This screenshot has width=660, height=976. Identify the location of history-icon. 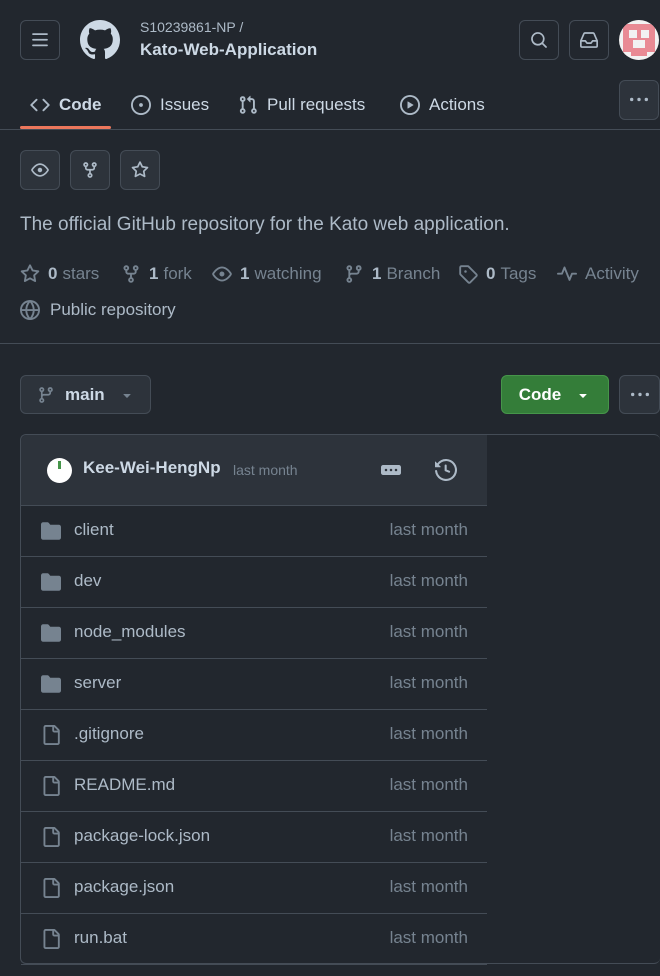
(446, 470).